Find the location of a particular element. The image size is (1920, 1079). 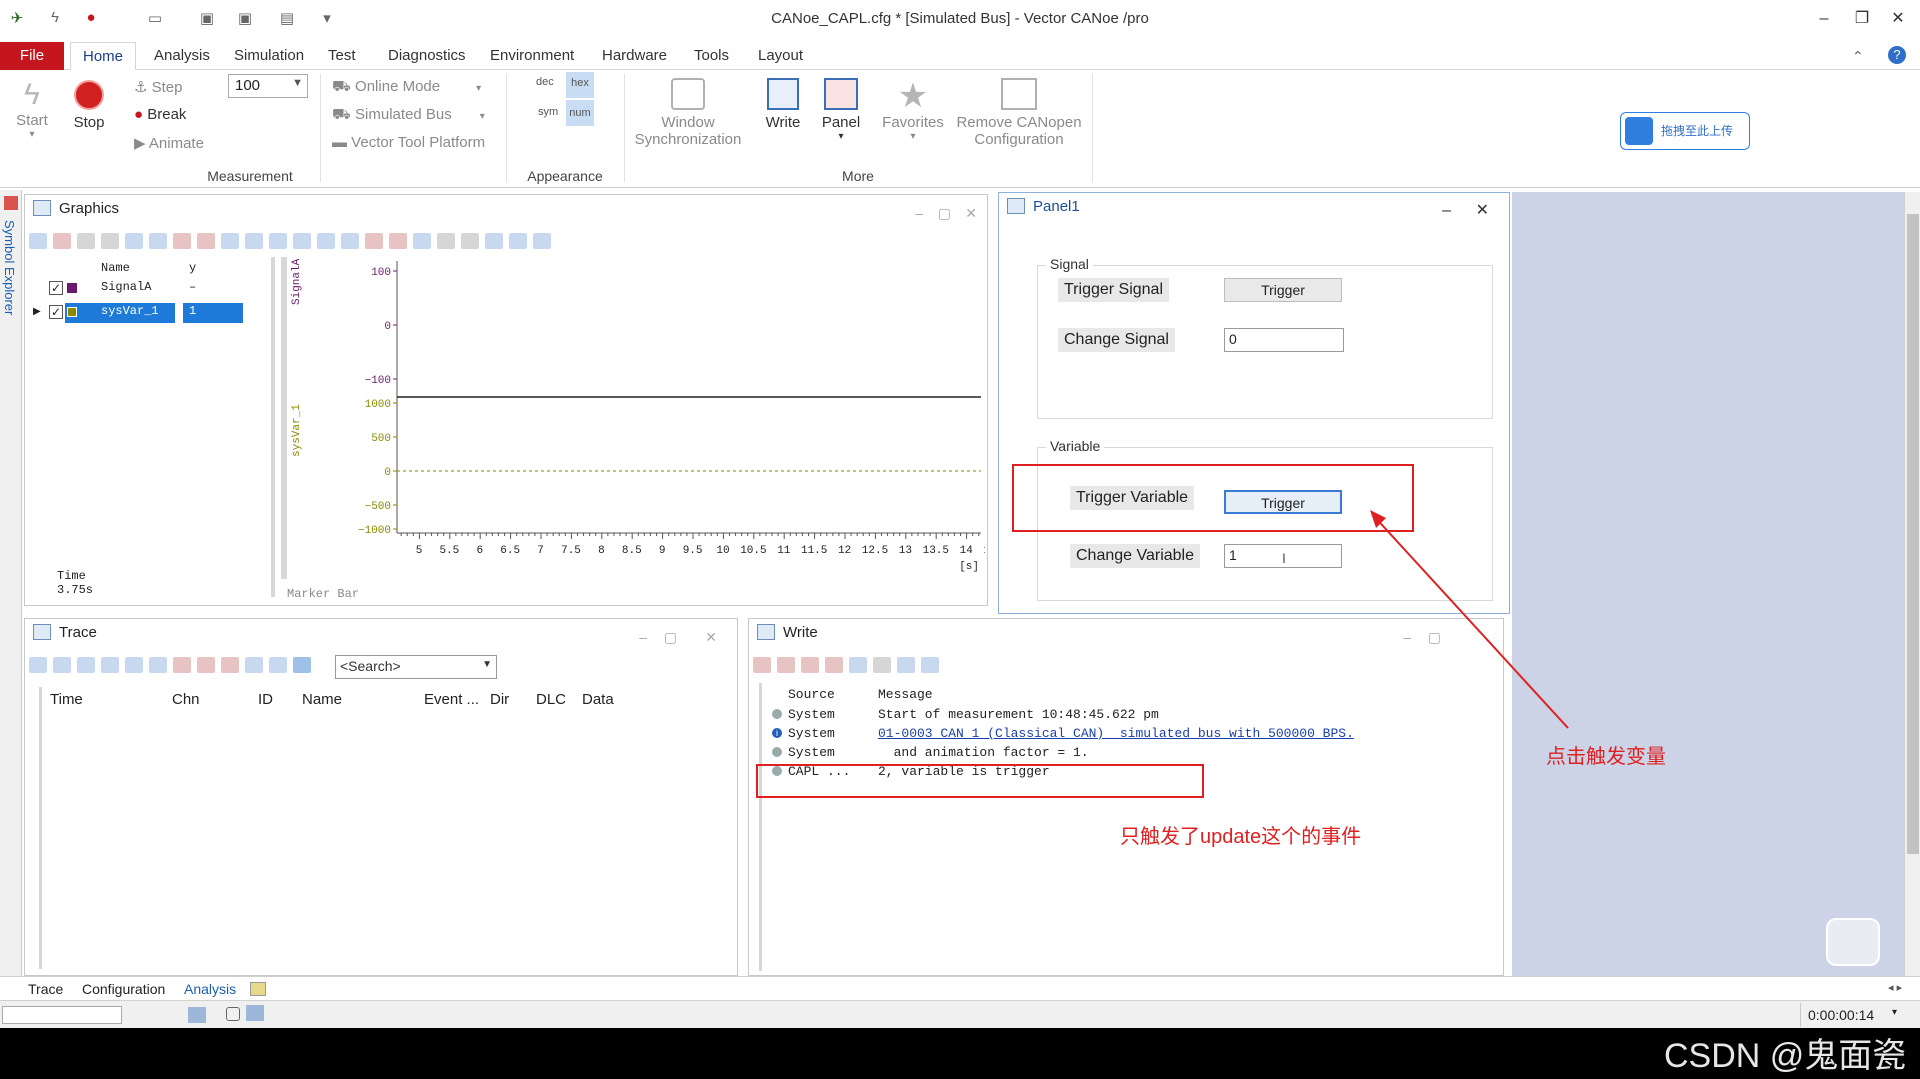

window-synchronization-button: Window Synchronization is located at coordinates (688, 113).